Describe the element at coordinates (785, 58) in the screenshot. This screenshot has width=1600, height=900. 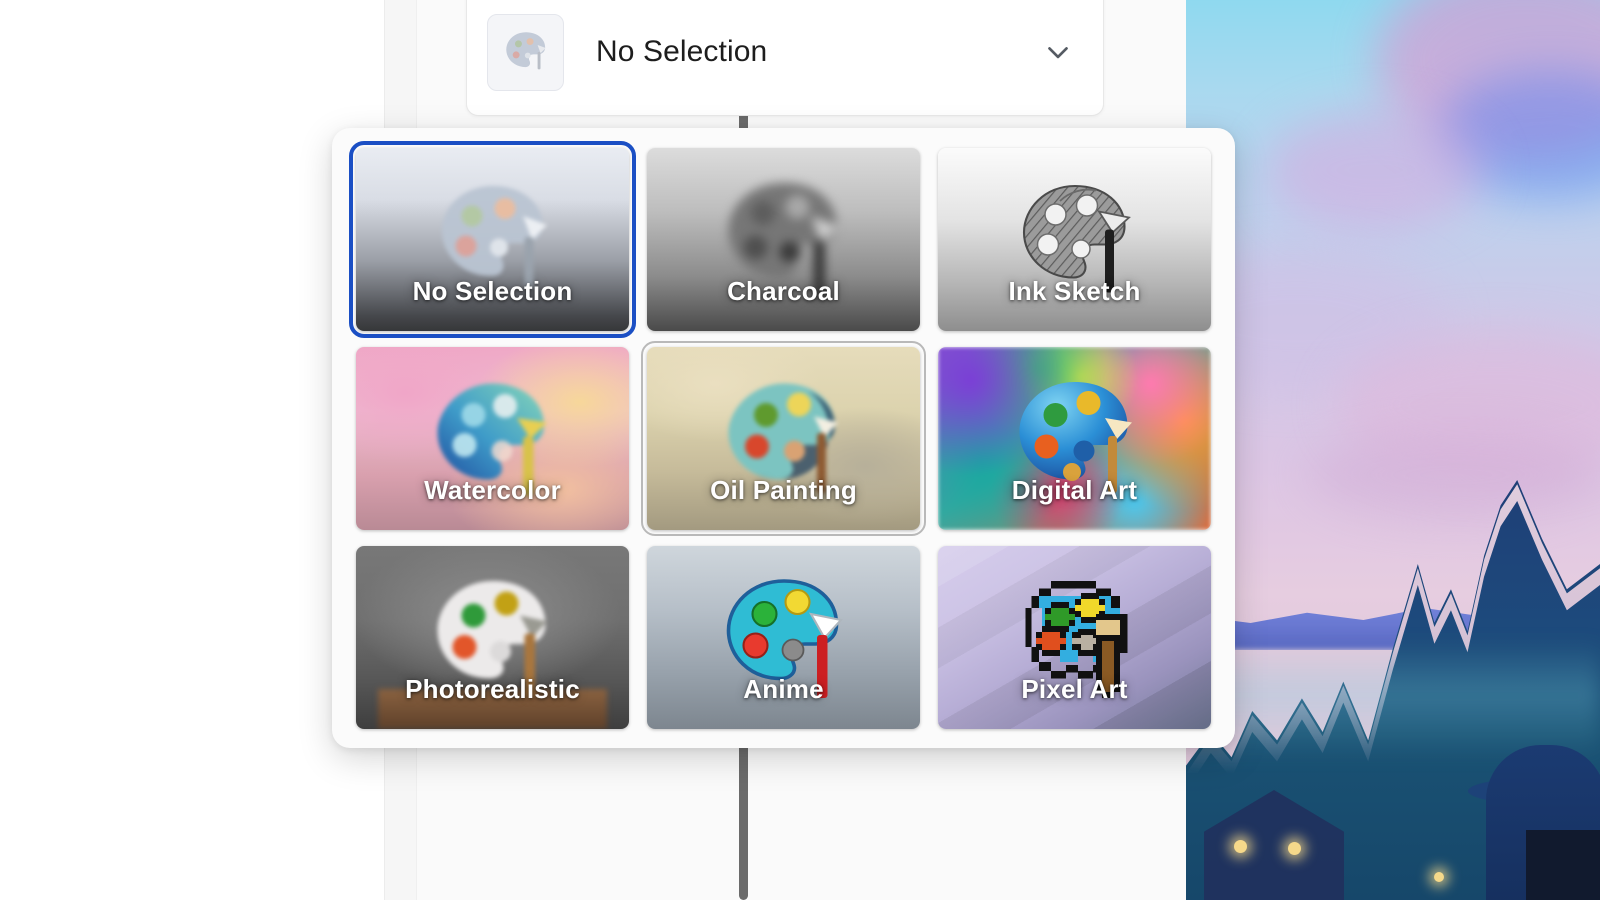
I see `style-selector-combobox: No Selection` at that location.